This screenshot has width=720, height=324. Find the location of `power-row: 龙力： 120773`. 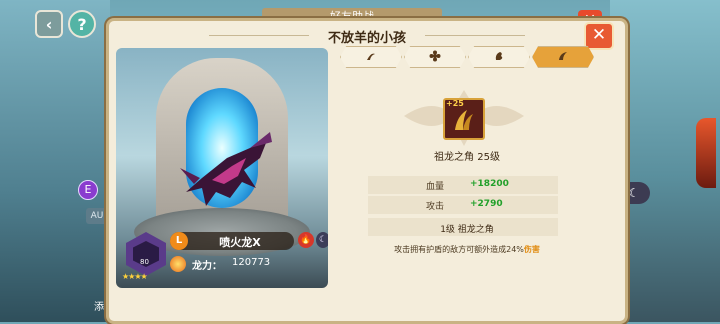

power-row: 龙力： 120773 is located at coordinates (240, 264).